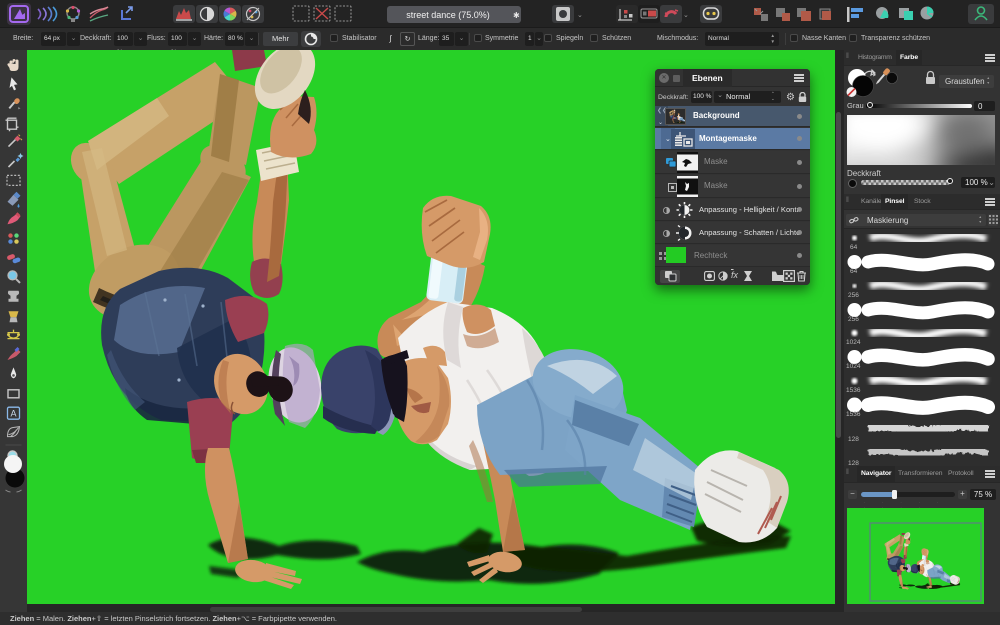  Describe the element at coordinates (13, 414) in the screenshot. I see `svg-text: A` at that location.